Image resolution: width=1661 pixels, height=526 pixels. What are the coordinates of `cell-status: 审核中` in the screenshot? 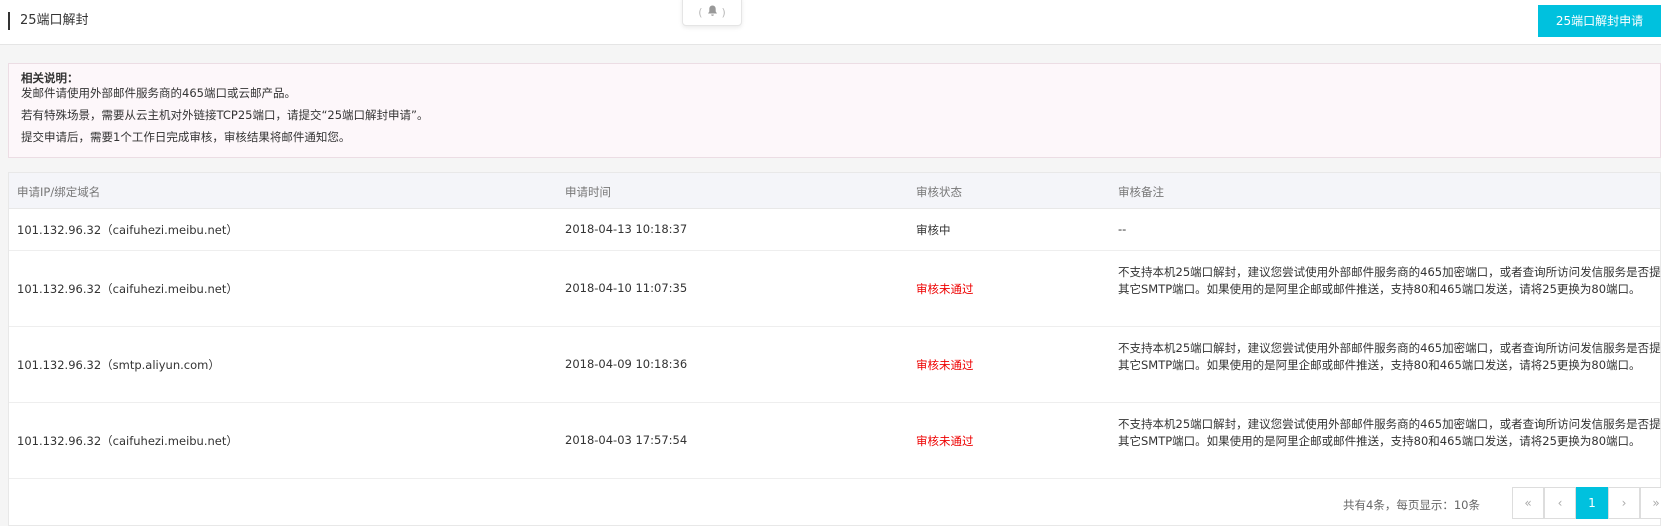 It's located at (933, 230).